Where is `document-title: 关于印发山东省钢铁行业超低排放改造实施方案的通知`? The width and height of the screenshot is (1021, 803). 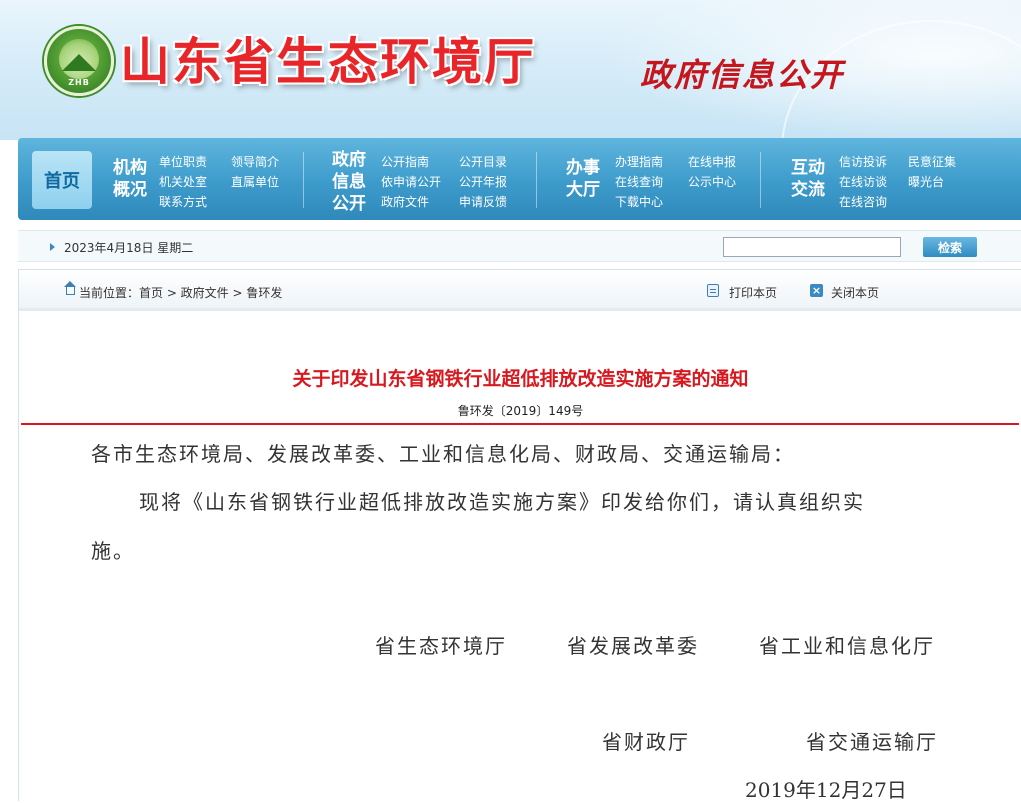 document-title: 关于印发山东省钢铁行业超低排放改造实施方案的通知 is located at coordinates (520, 379).